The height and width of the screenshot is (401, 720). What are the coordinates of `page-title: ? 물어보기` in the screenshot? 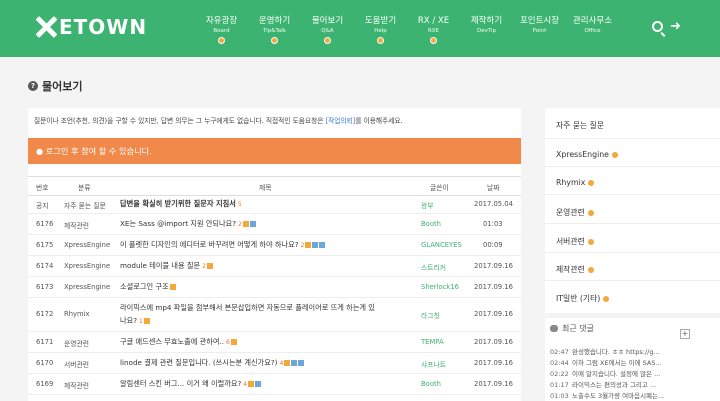 It's located at (55, 86).